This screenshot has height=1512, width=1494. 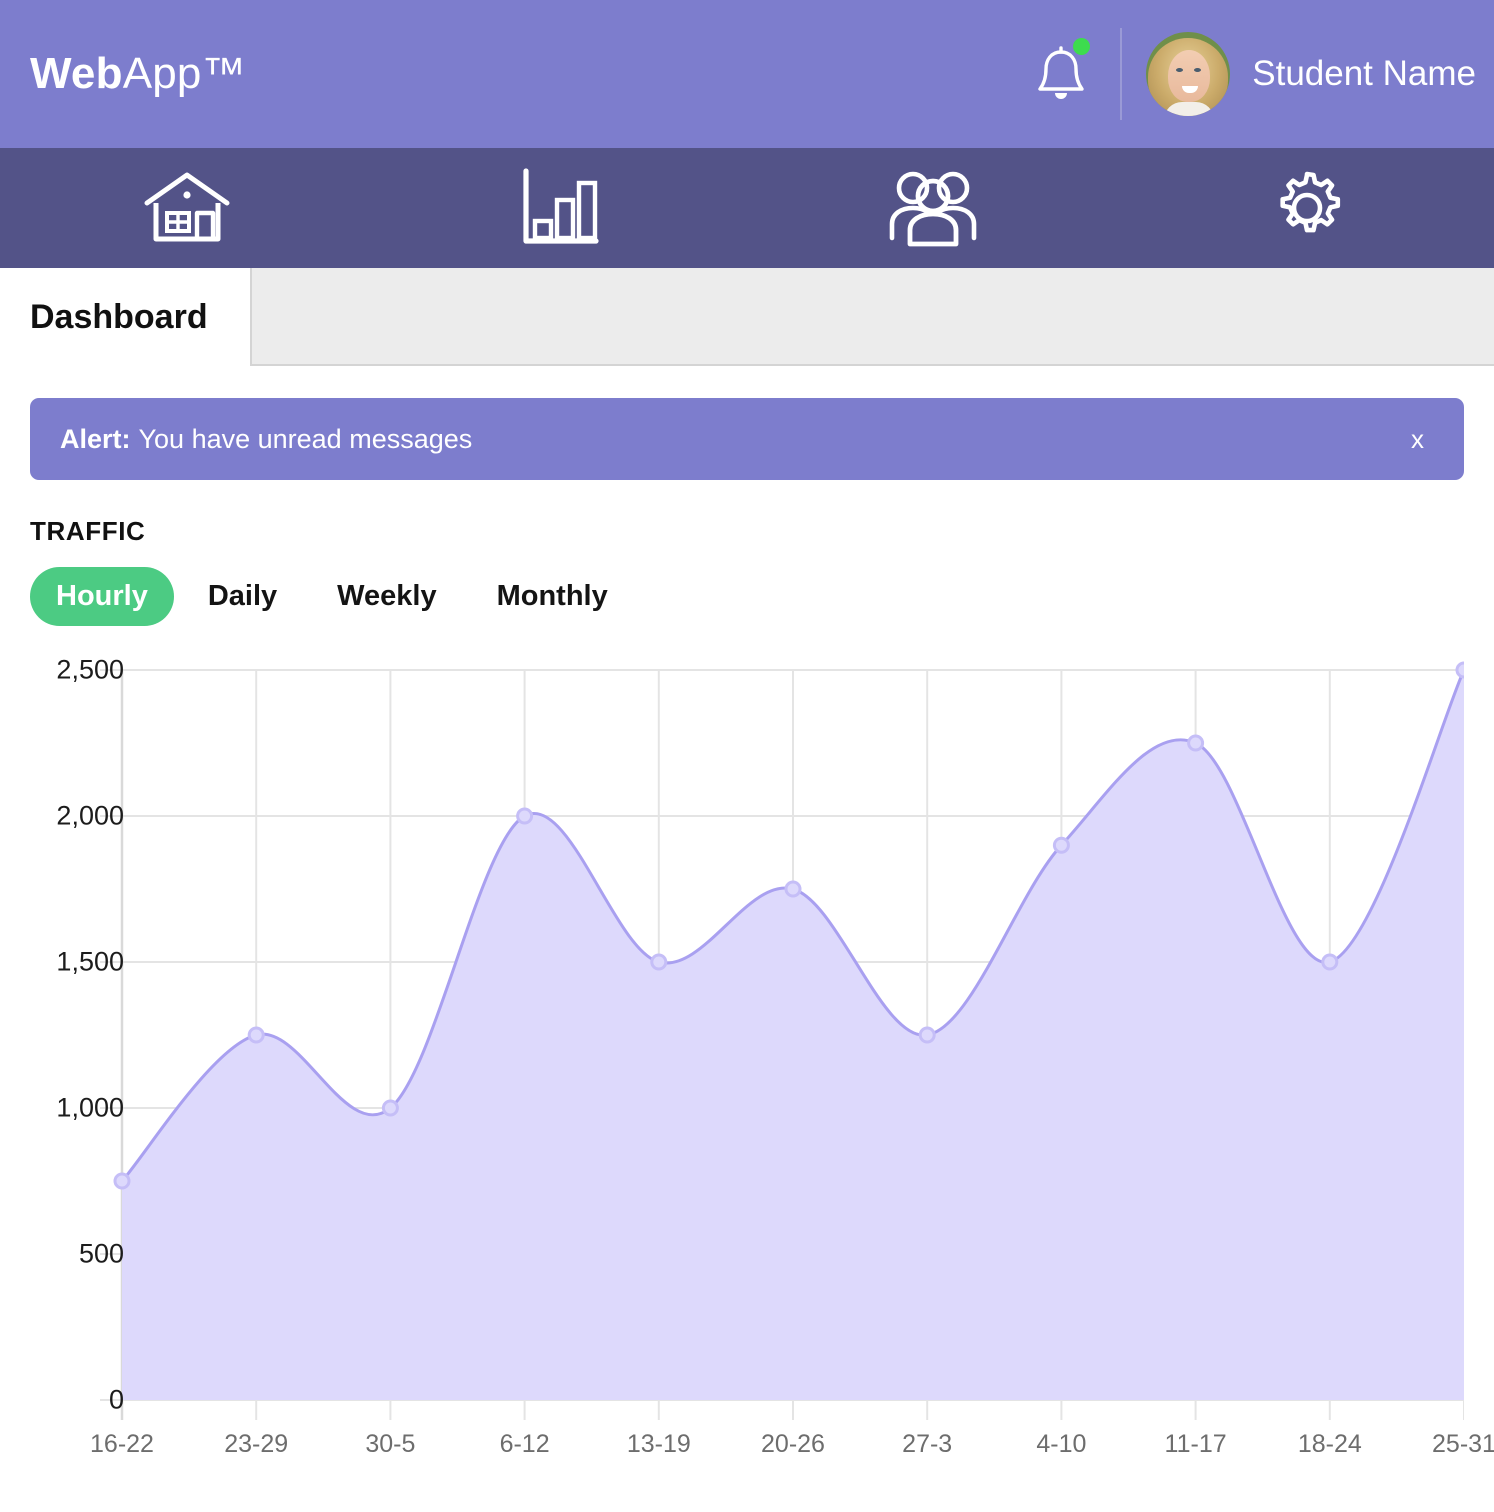 I want to click on x-axis-tick-label: 30-5, so click(x=390, y=1444).